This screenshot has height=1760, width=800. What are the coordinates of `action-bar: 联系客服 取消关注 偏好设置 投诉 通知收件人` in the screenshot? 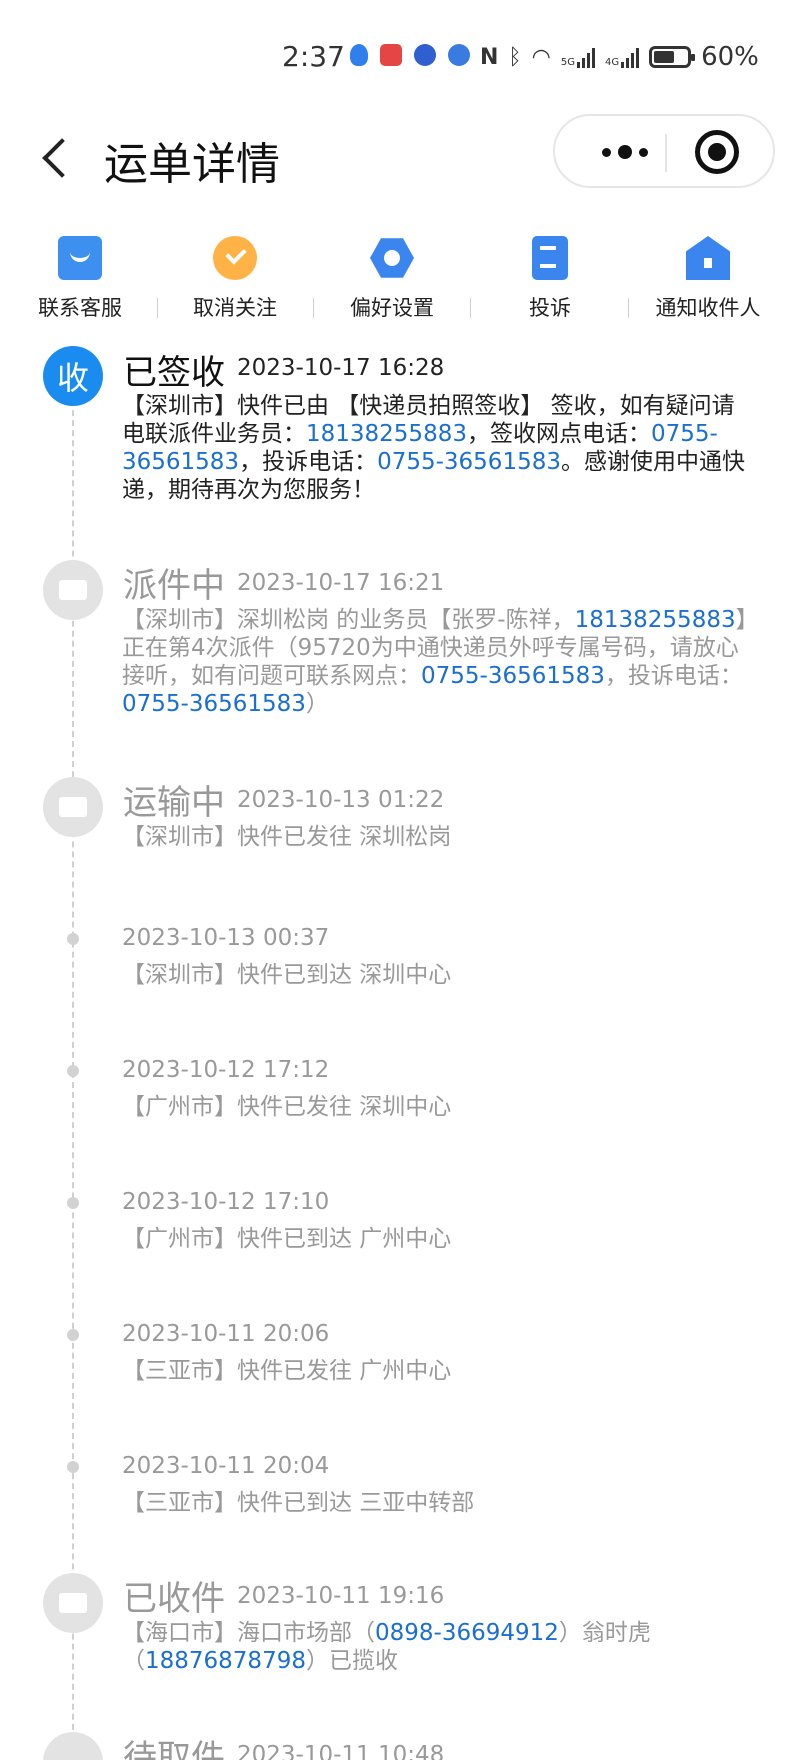 It's located at (400, 280).